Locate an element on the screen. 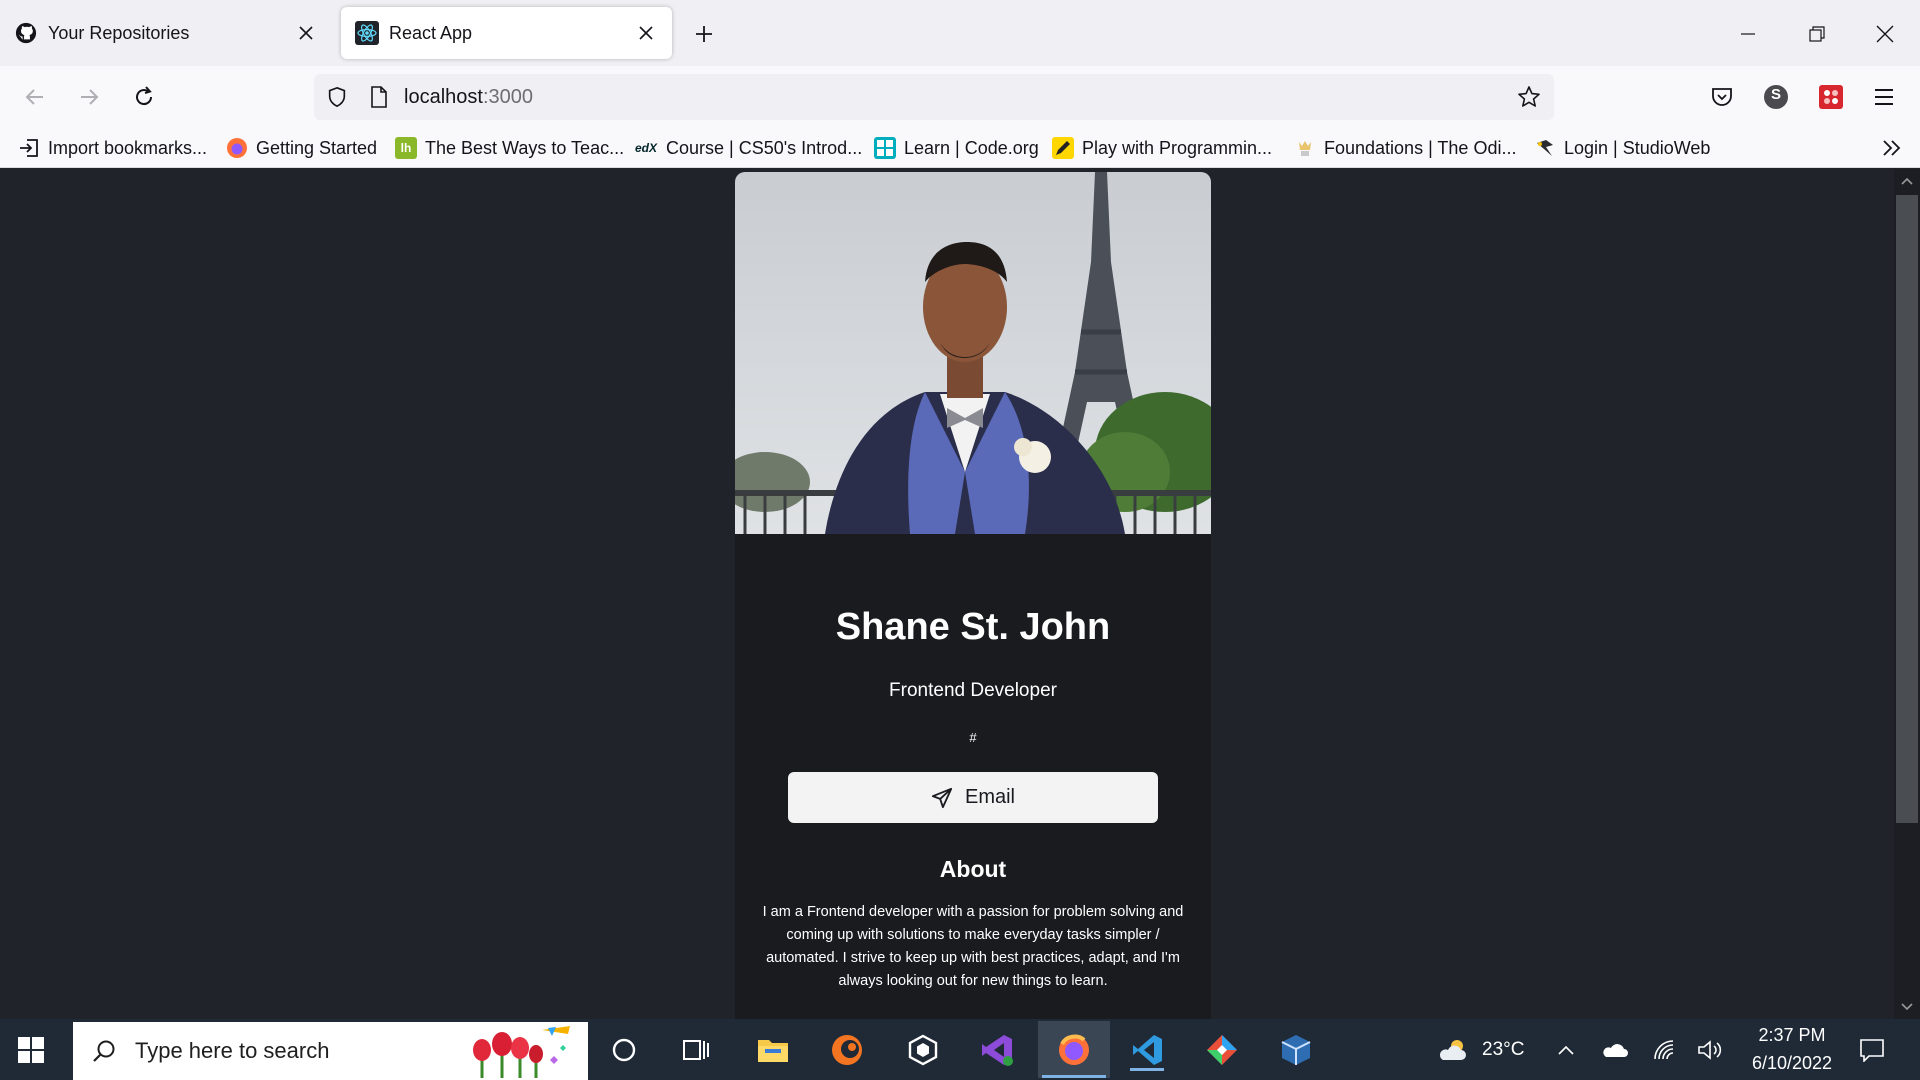 The image size is (1920, 1080). search-placeholder: Type here to search is located at coordinates (232, 1050).